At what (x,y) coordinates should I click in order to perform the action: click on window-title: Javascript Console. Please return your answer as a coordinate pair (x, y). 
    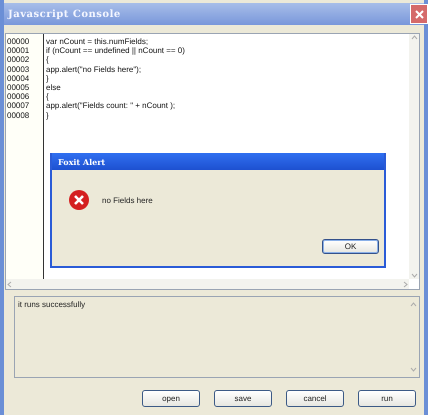
    Looking at the image, I should click on (64, 14).